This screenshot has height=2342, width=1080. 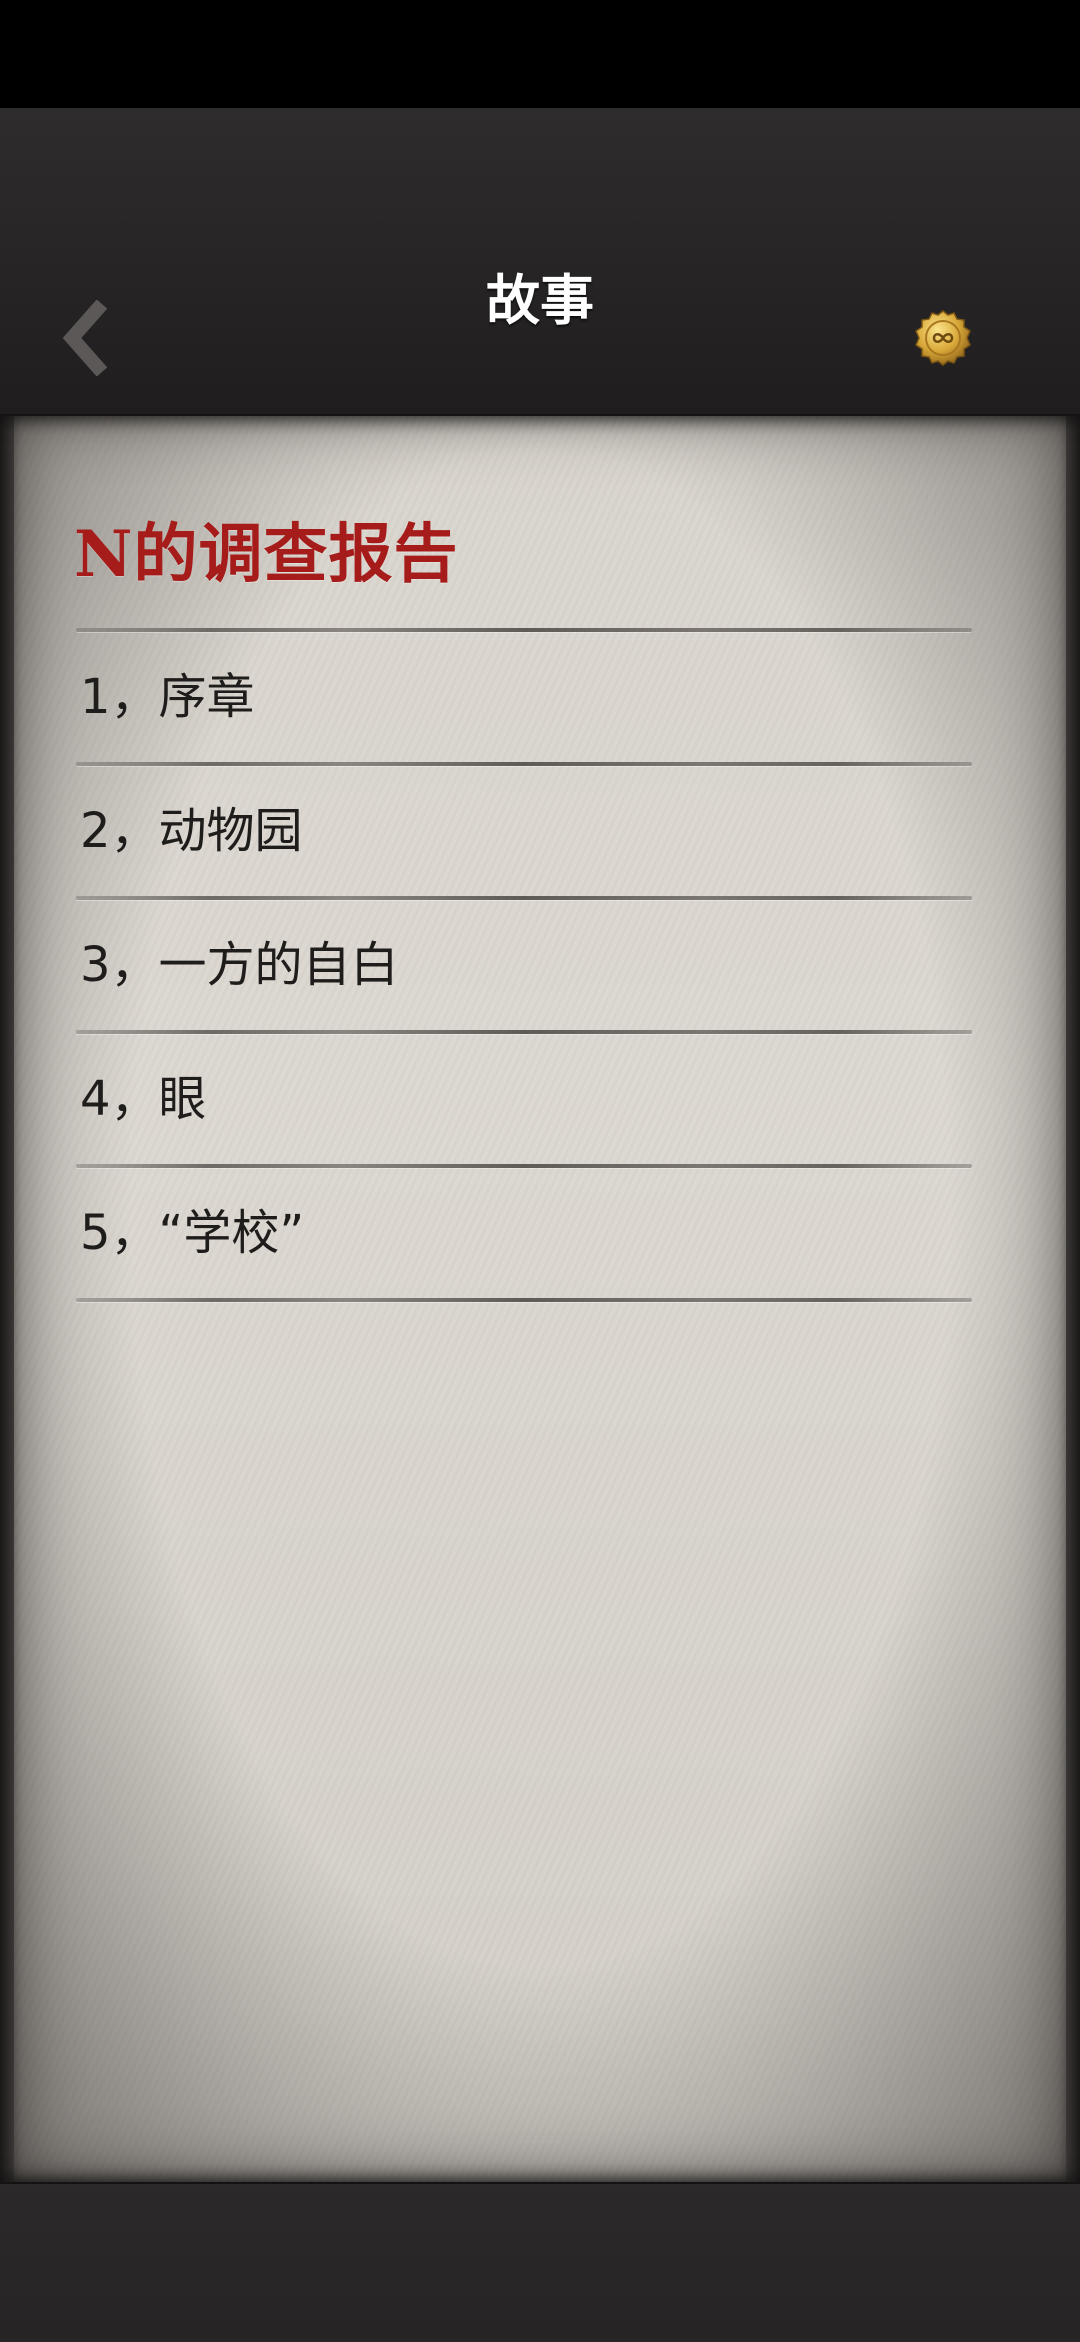 I want to click on chapter-label: 5，“学校”, so click(x=192, y=1233).